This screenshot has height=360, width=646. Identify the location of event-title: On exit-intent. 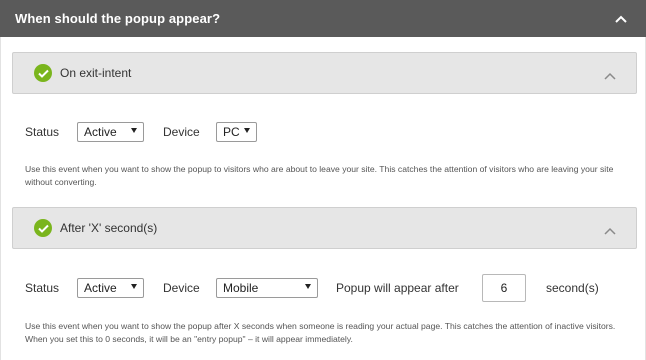
(96, 73).